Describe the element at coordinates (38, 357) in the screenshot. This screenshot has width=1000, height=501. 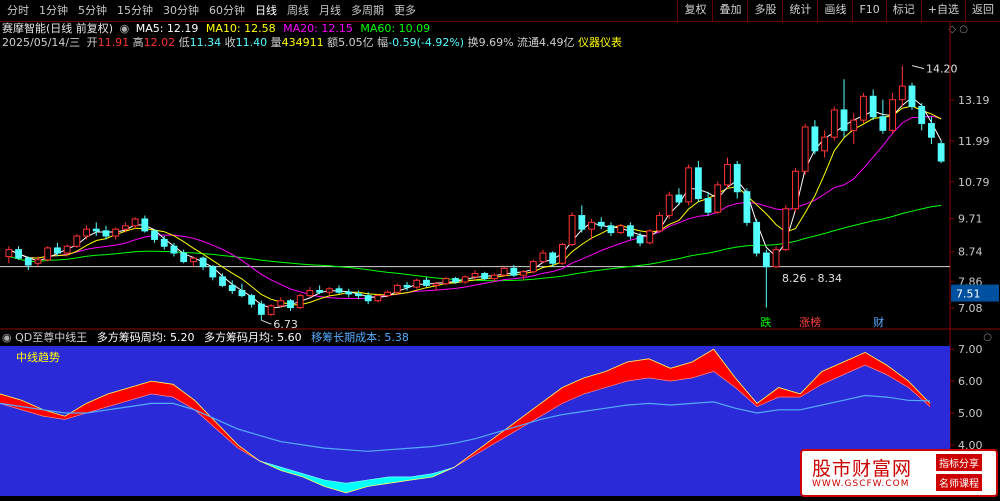
I see `indicator-title: 中线趋势` at that location.